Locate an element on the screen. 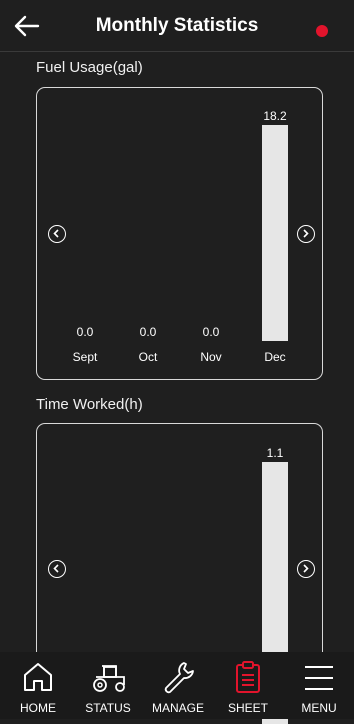 The width and height of the screenshot is (354, 724). nav-manage-label: MANAGE is located at coordinates (177, 708).